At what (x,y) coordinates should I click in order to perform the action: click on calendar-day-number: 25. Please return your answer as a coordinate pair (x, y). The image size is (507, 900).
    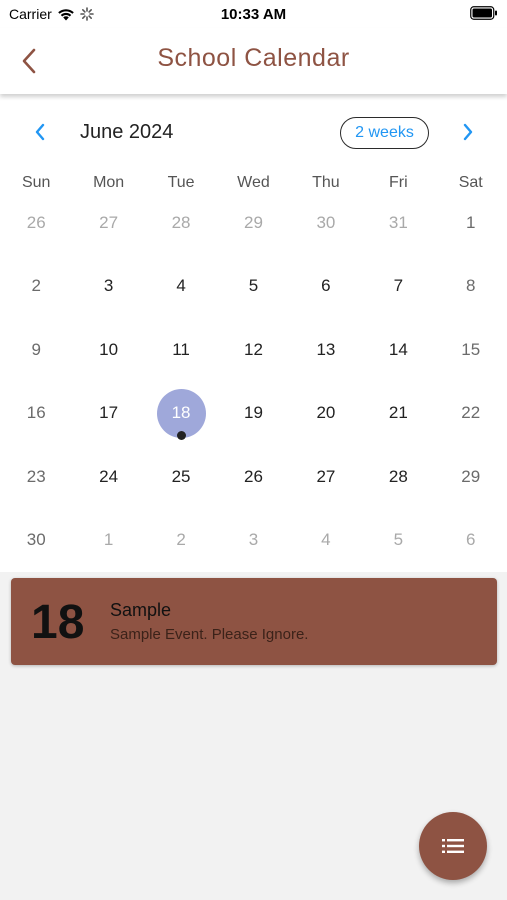
    Looking at the image, I should click on (181, 476).